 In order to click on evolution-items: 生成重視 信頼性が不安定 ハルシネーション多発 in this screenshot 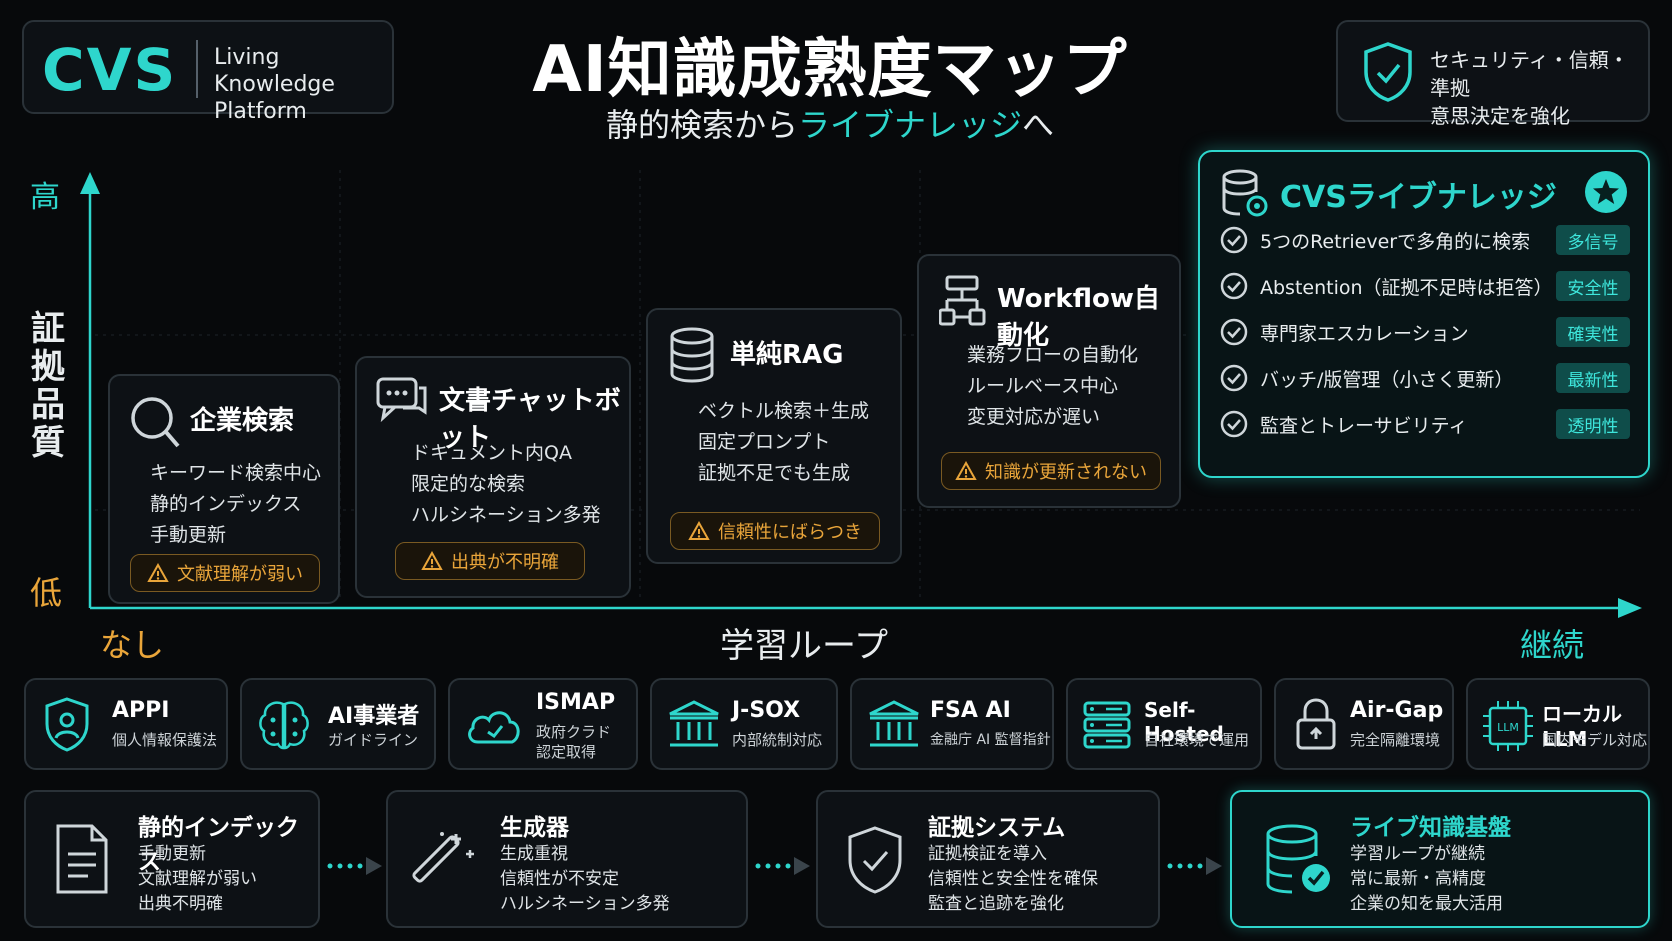, I will do `click(585, 879)`.